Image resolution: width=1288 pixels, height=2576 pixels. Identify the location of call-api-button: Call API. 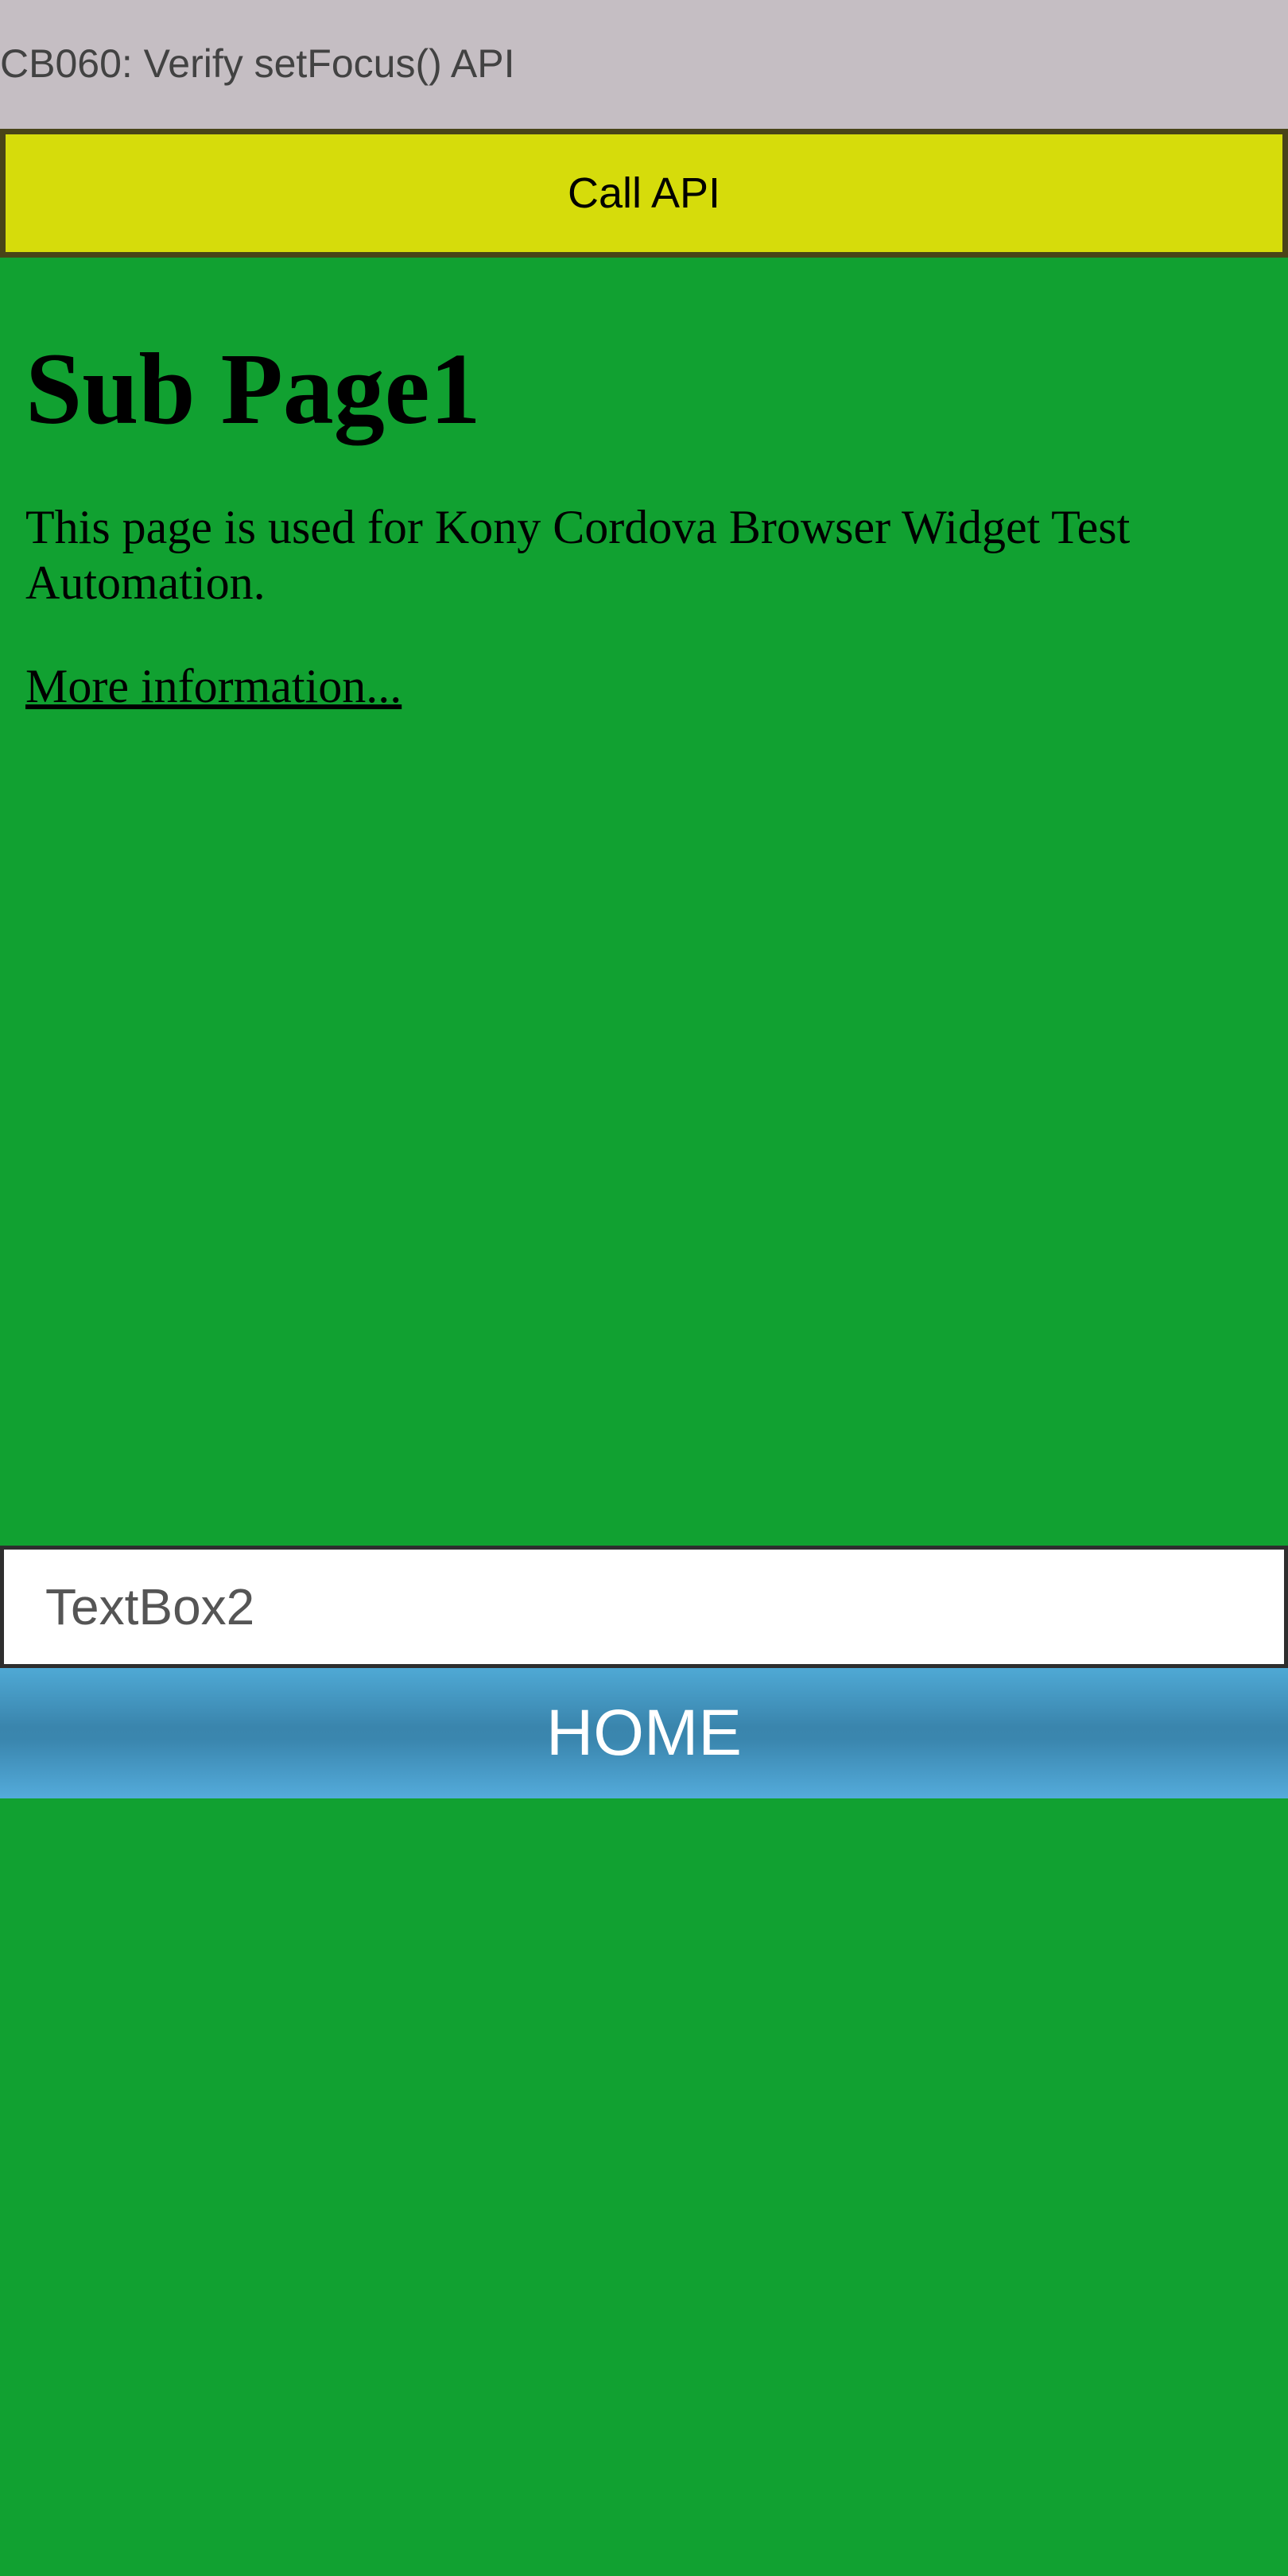
(644, 193).